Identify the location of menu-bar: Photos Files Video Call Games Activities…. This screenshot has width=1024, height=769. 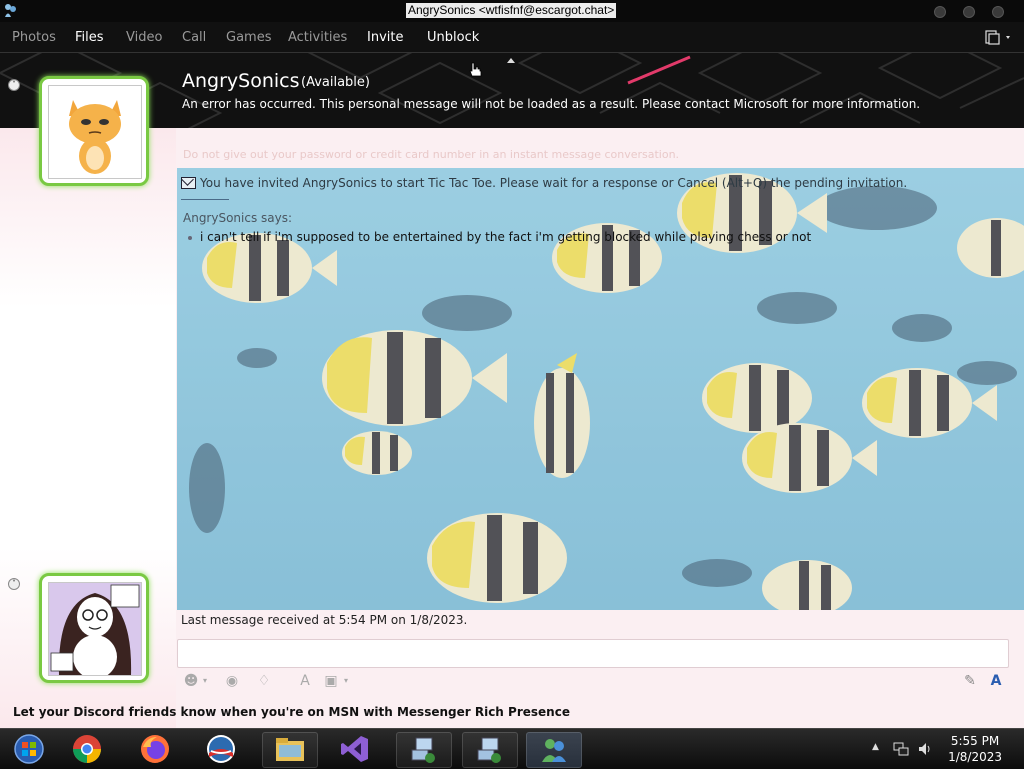
(512, 37).